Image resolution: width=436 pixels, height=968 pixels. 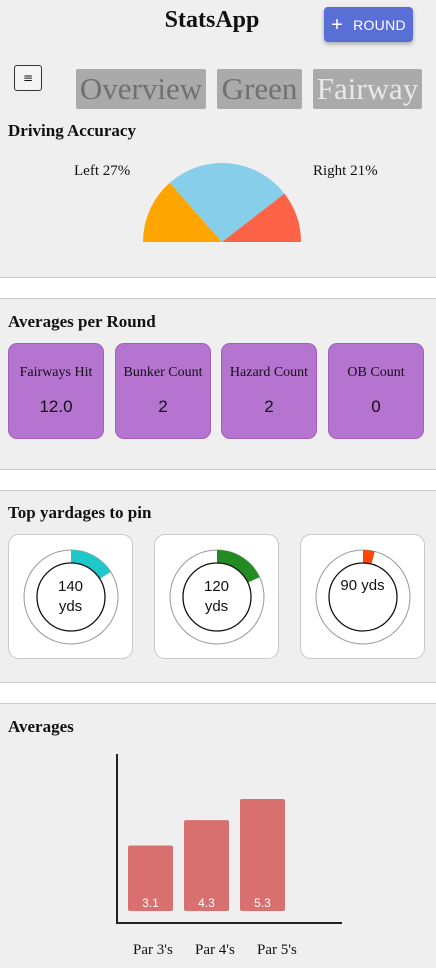 I want to click on bar-value-label: 5.3, so click(x=262, y=903).